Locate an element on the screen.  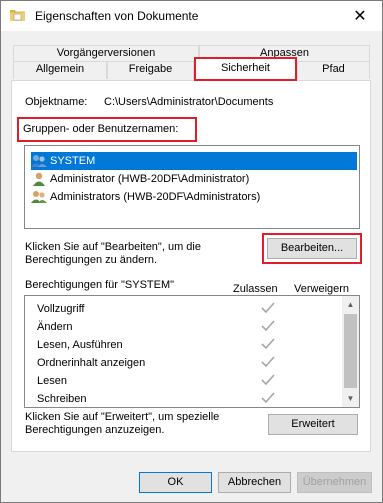
permissions-scrollbar: ▲ ▼ is located at coordinates (350, 351).